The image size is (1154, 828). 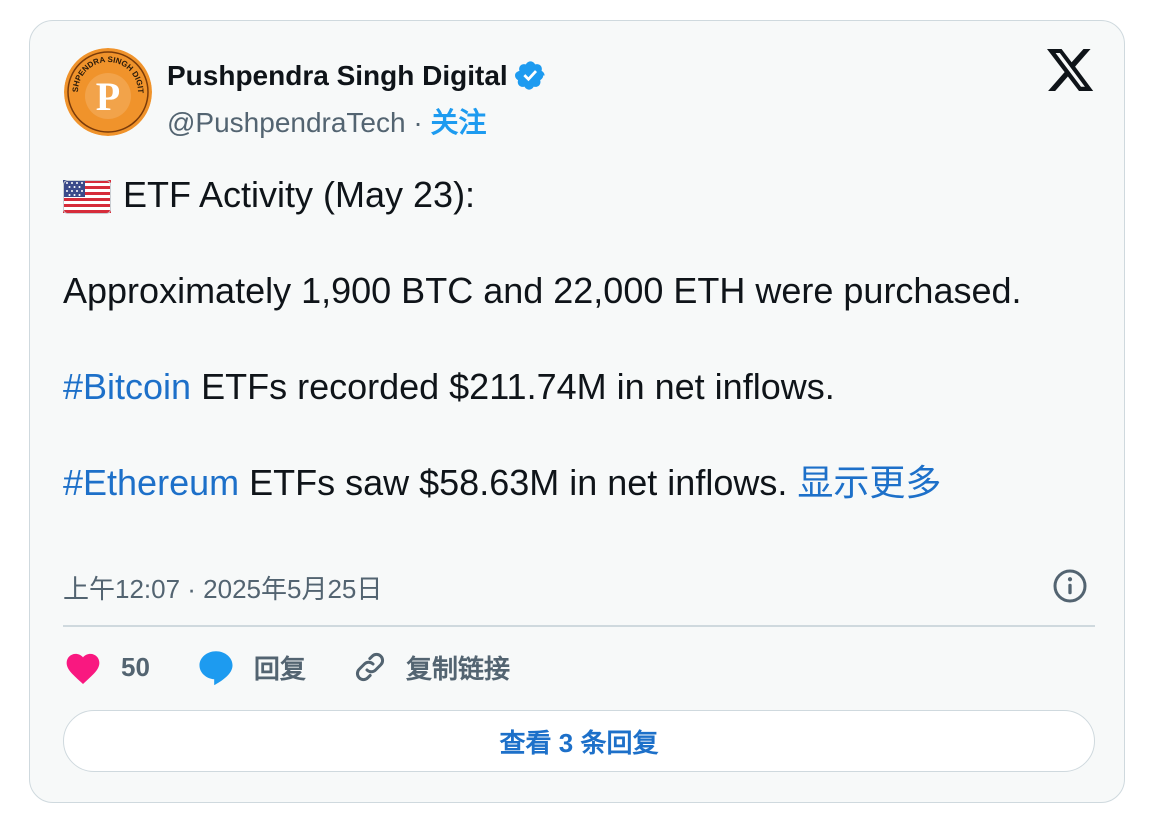 I want to click on view-replies-button: 查看 3 条回复, so click(x=579, y=741).